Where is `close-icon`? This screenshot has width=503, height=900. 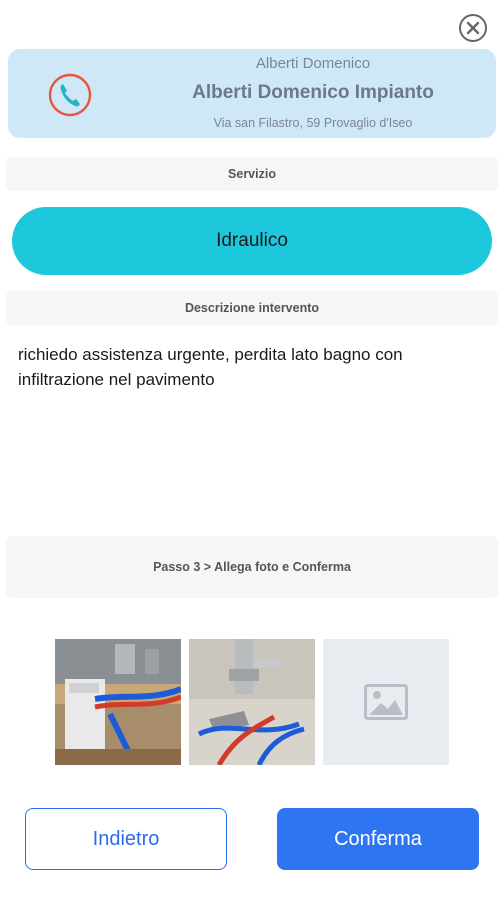 close-icon is located at coordinates (473, 28).